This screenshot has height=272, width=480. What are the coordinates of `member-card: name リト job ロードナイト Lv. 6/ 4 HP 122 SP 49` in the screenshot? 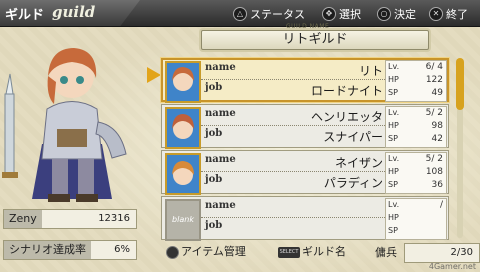 It's located at (305, 80).